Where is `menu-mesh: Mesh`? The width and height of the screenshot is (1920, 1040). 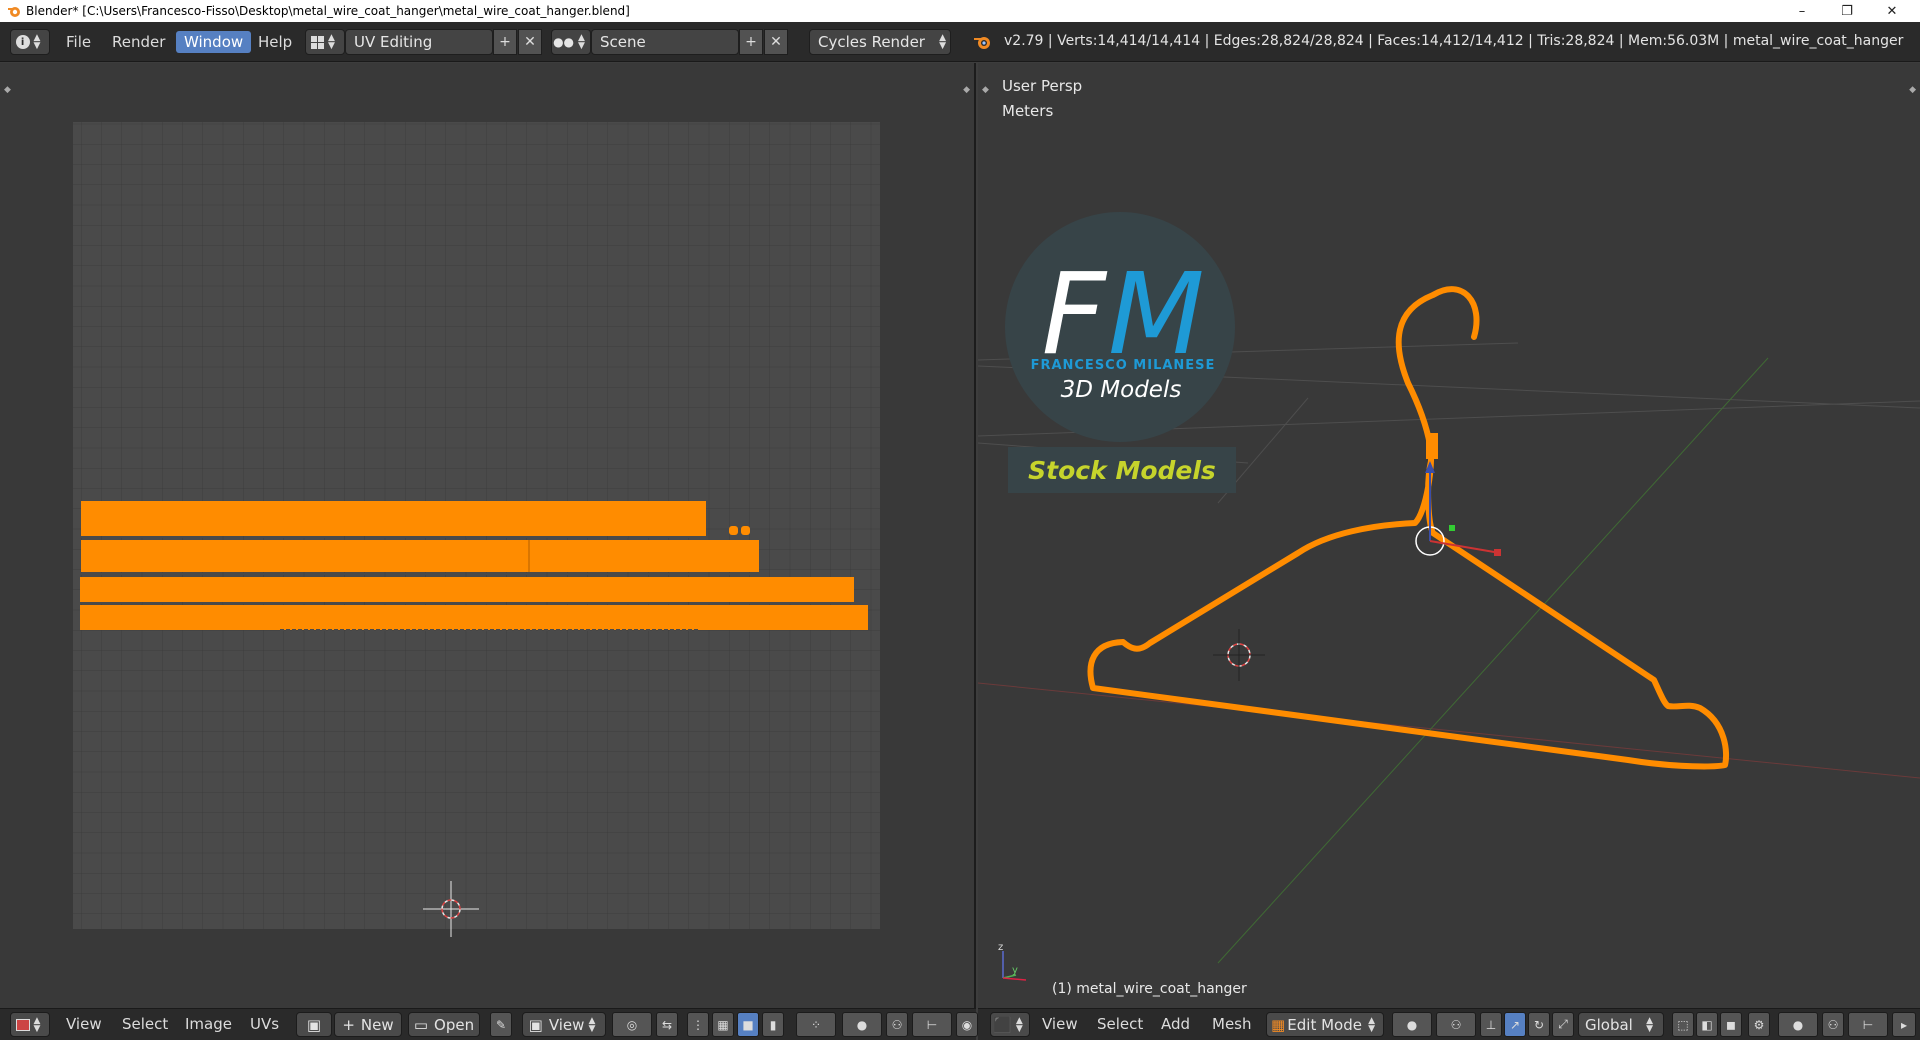
menu-mesh: Mesh is located at coordinates (1232, 1024).